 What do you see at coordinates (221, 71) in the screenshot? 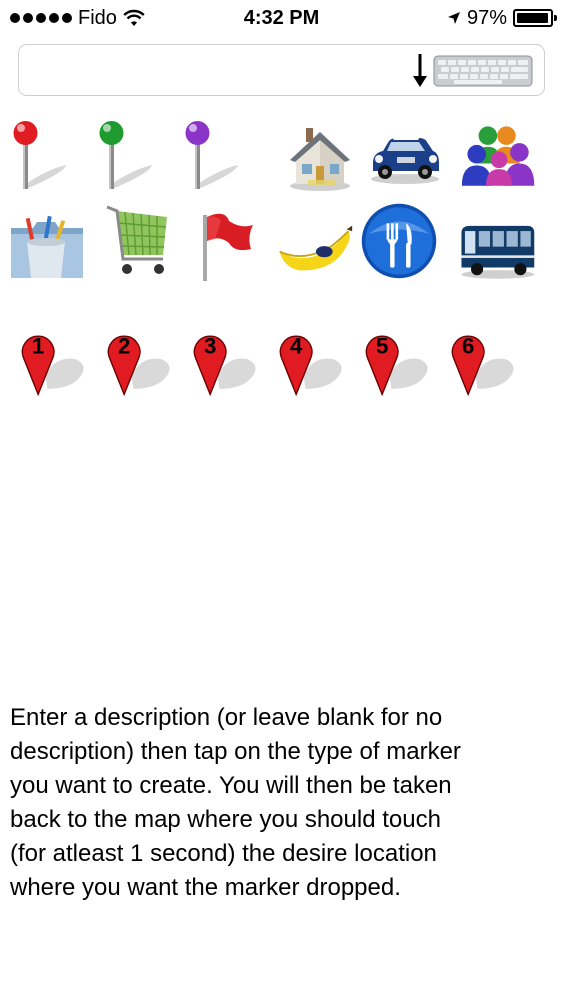
I see `description-input` at bounding box center [221, 71].